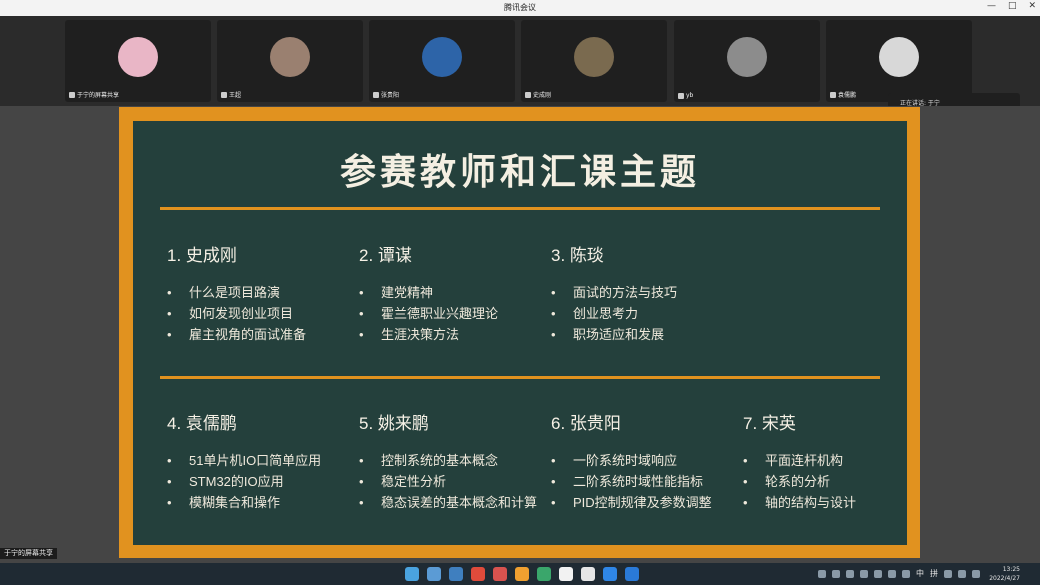 The height and width of the screenshot is (585, 1040). Describe the element at coordinates (542, 95) in the screenshot. I see `participant-name-text: 史成刚` at that location.